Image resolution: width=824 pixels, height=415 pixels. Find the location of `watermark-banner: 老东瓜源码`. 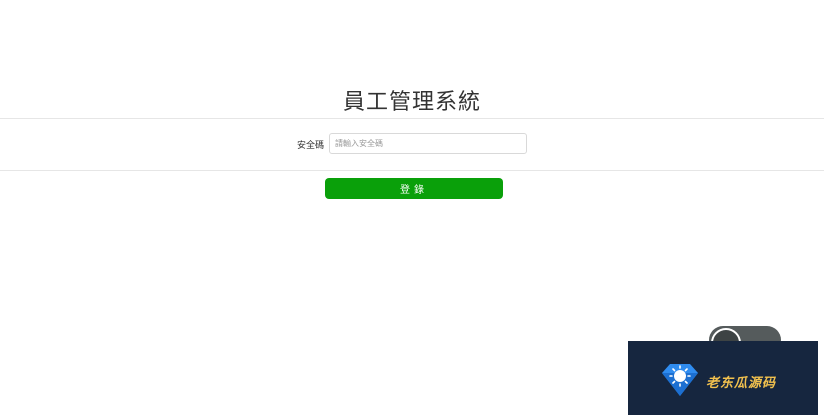

watermark-banner: 老东瓜源码 is located at coordinates (723, 378).